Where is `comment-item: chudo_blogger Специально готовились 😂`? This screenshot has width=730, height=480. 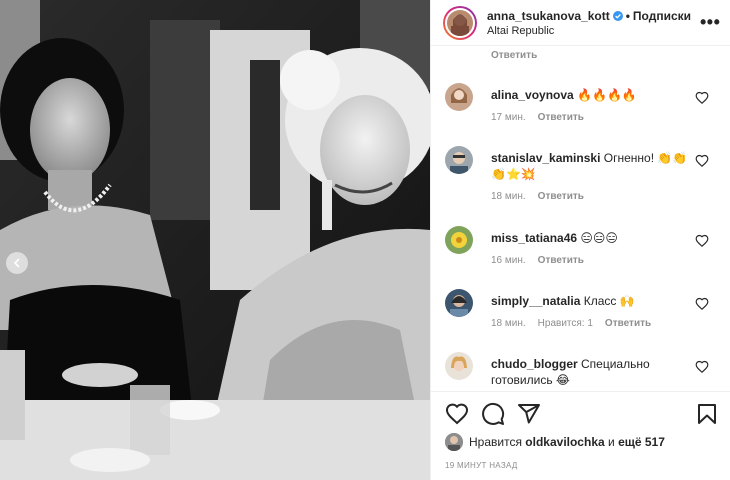
comment-item: chudo_blogger Специально готовились 😂 is located at coordinates (580, 369).